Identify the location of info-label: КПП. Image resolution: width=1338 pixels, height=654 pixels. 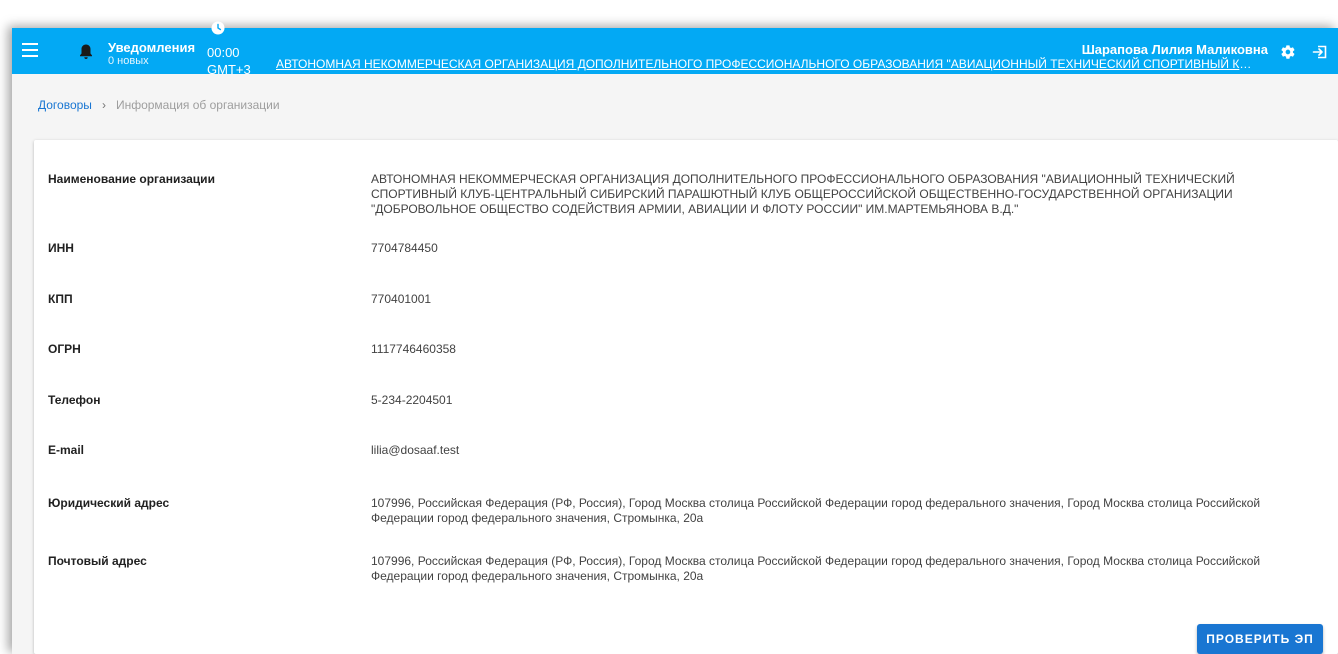
(60, 299).